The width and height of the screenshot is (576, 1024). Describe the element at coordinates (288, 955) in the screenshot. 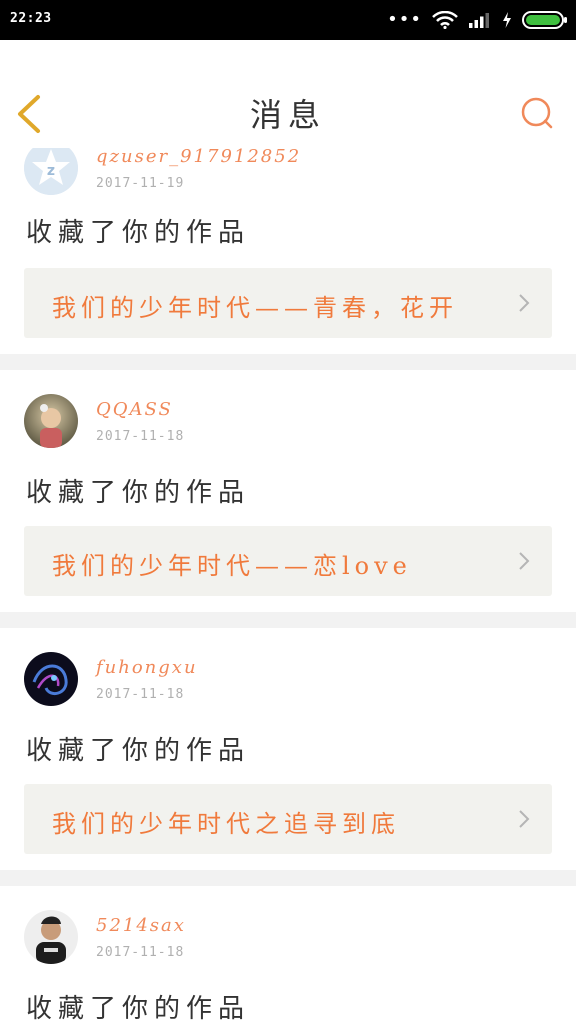

I see `message-item: 5214sax 2017-11-18 收藏了你的作品` at that location.